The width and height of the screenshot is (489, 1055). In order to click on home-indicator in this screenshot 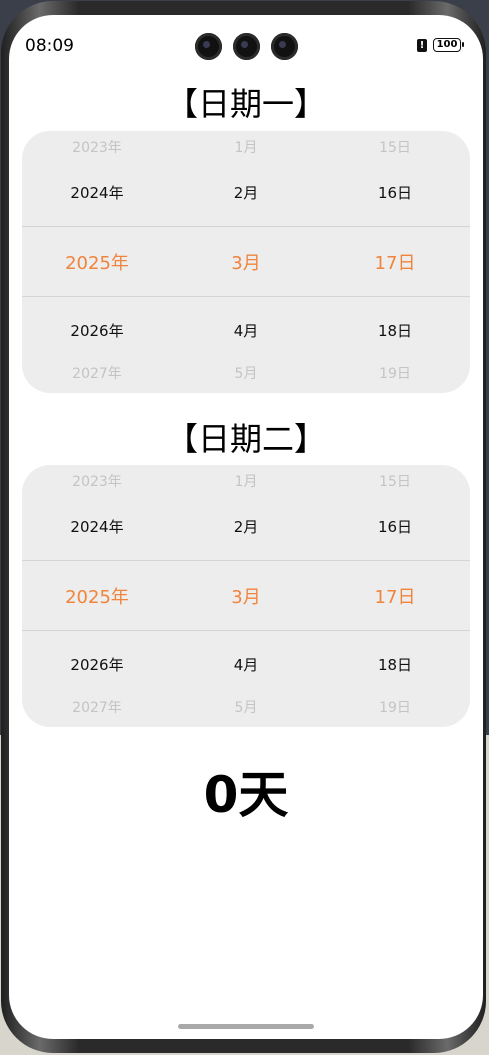, I will do `click(246, 1026)`.